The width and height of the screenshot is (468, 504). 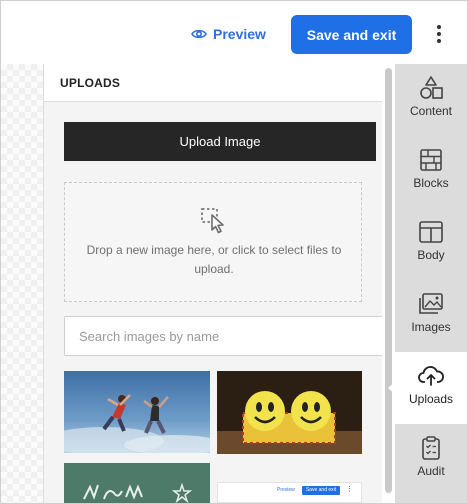 What do you see at coordinates (431, 232) in the screenshot?
I see `layout-icon` at bounding box center [431, 232].